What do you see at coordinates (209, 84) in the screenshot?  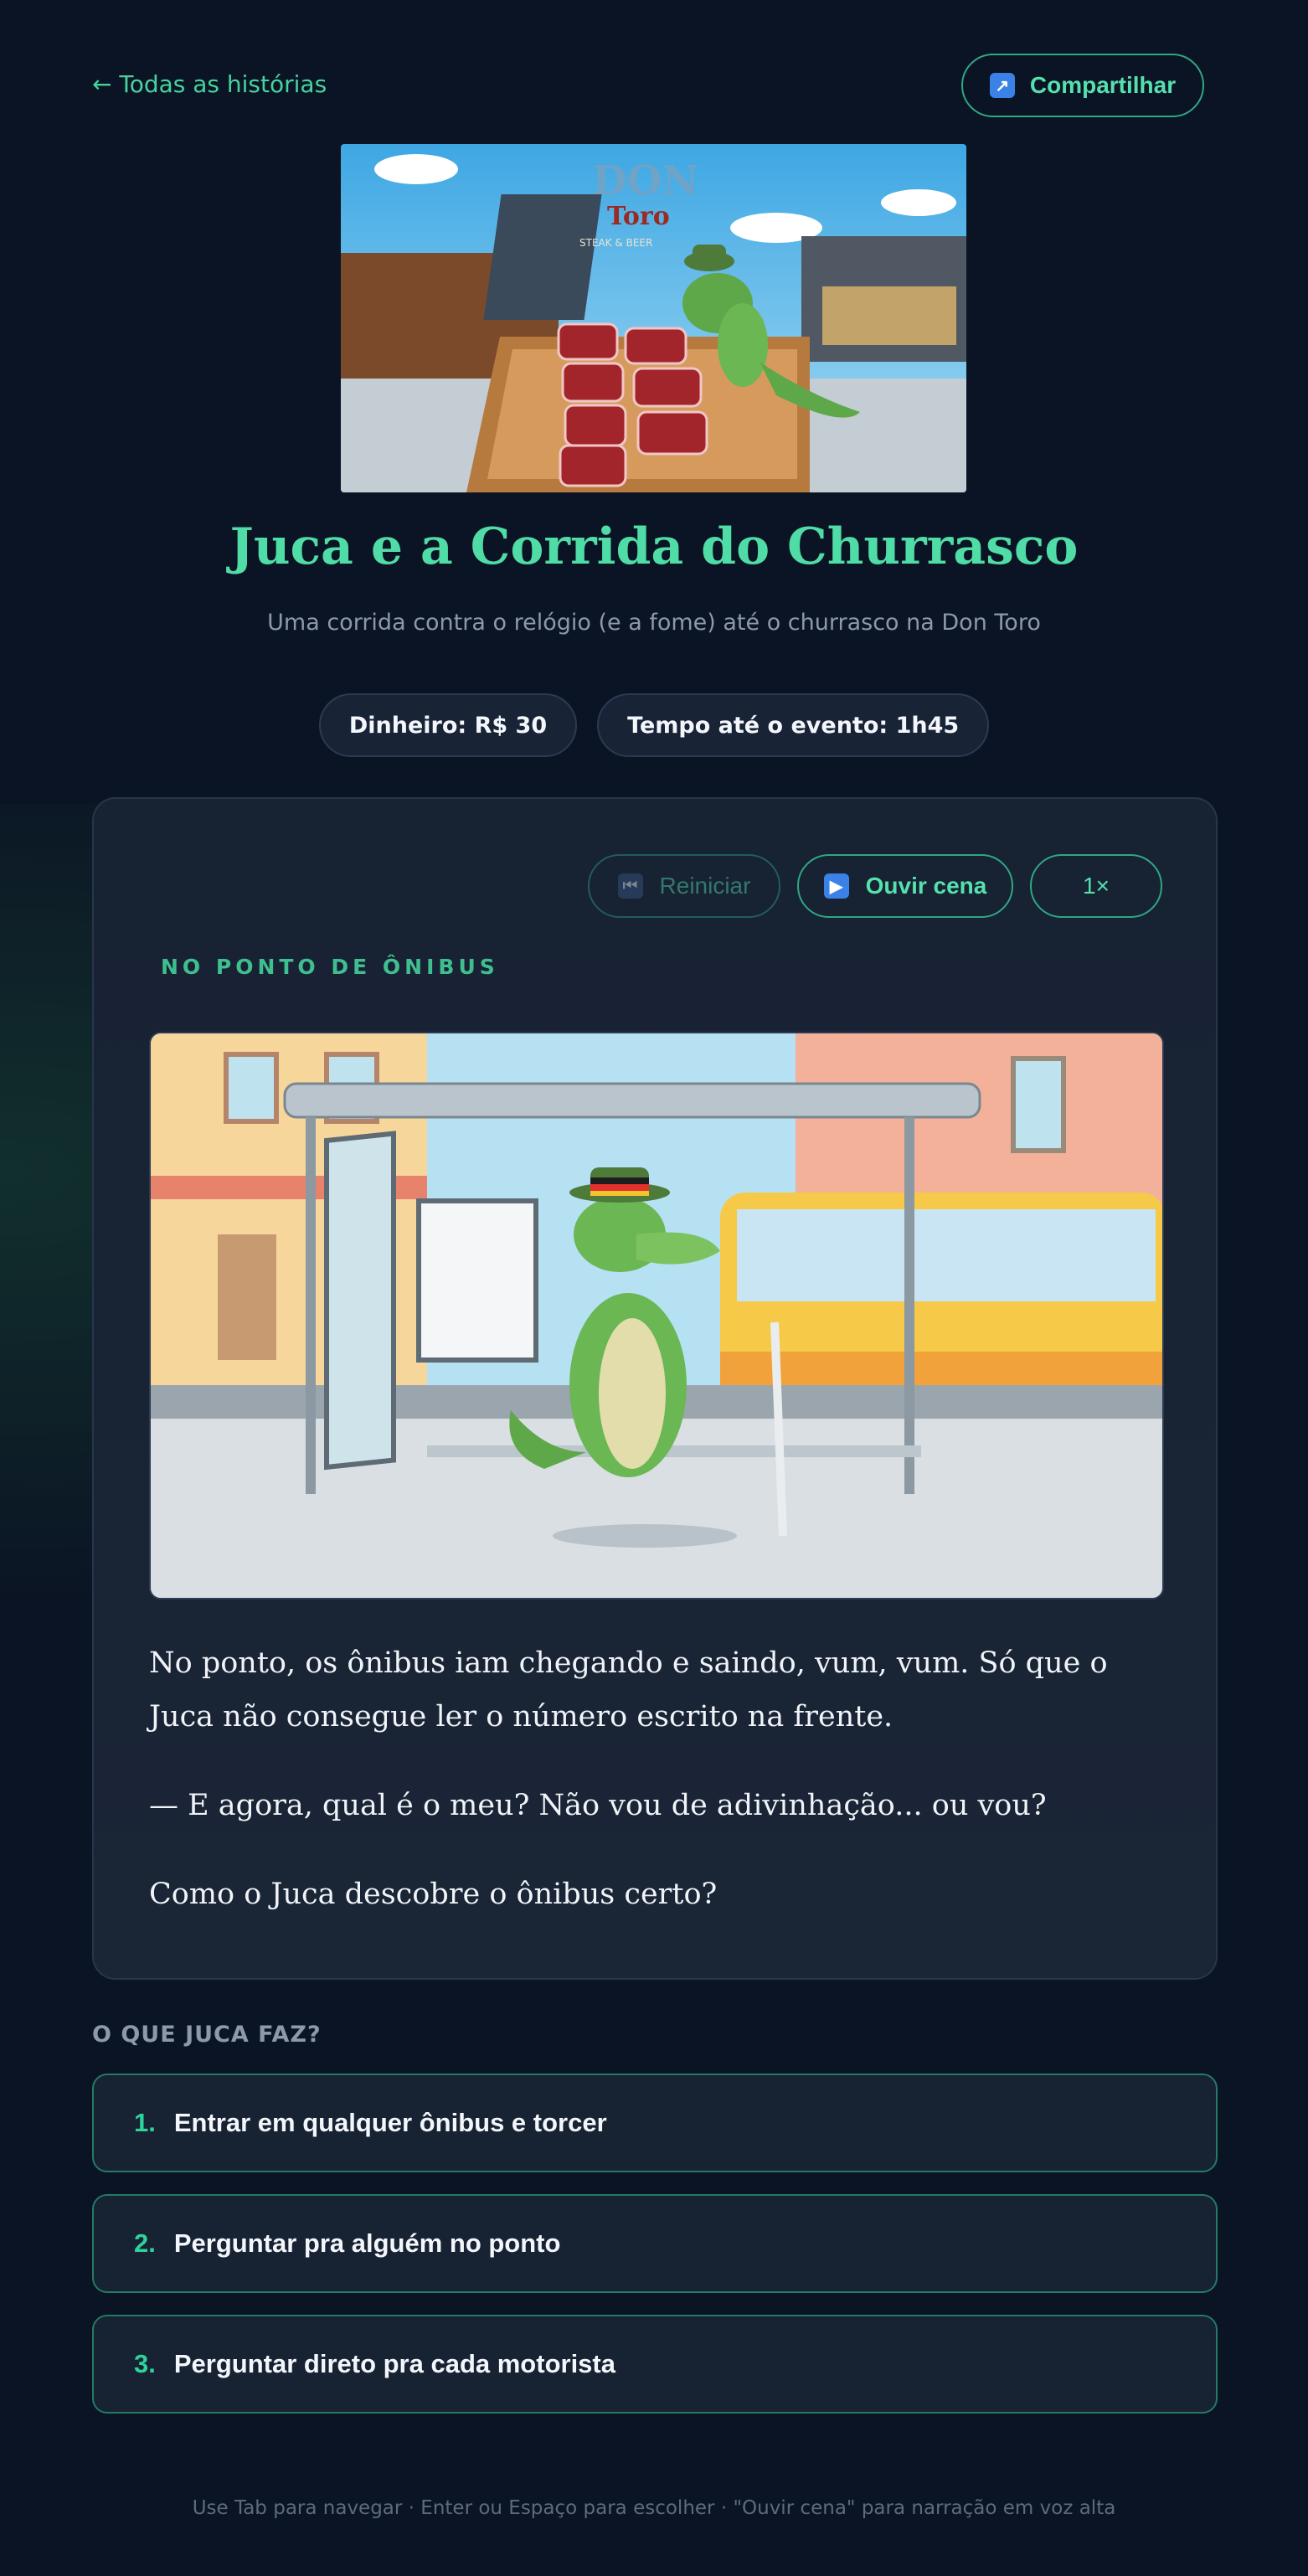 I see `back-link: ← Todas as histórias` at bounding box center [209, 84].